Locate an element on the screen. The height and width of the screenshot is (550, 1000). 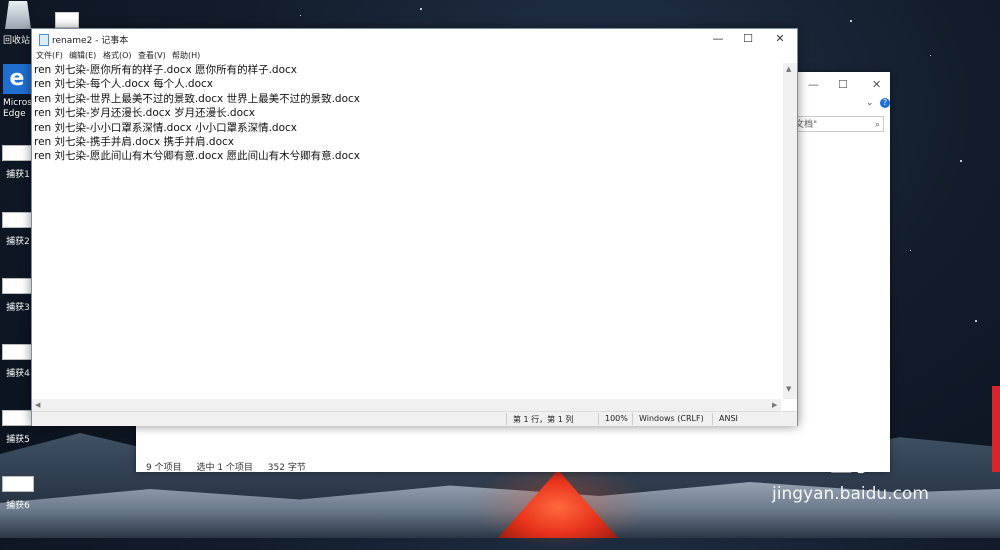
recycle-bin-icon is located at coordinates (18, 15).